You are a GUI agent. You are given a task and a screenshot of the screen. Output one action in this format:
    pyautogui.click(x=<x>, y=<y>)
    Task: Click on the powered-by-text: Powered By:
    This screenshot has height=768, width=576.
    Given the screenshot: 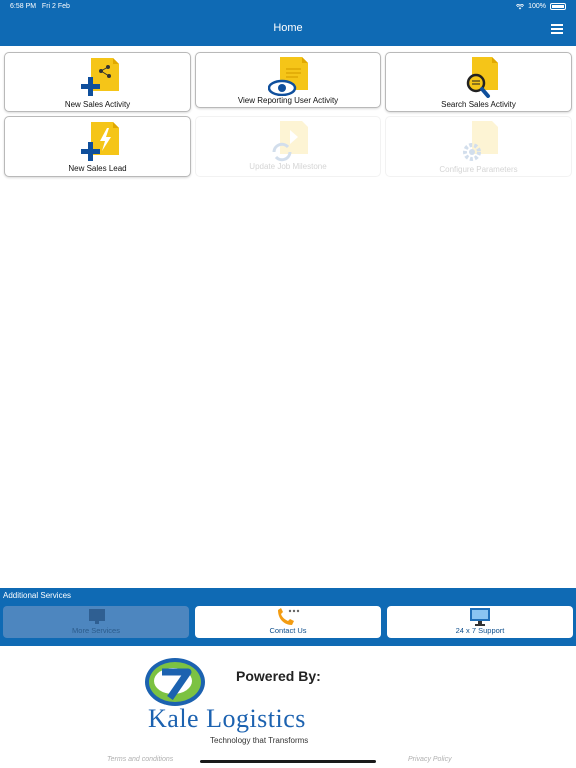 What is the action you would take?
    pyautogui.click(x=278, y=676)
    